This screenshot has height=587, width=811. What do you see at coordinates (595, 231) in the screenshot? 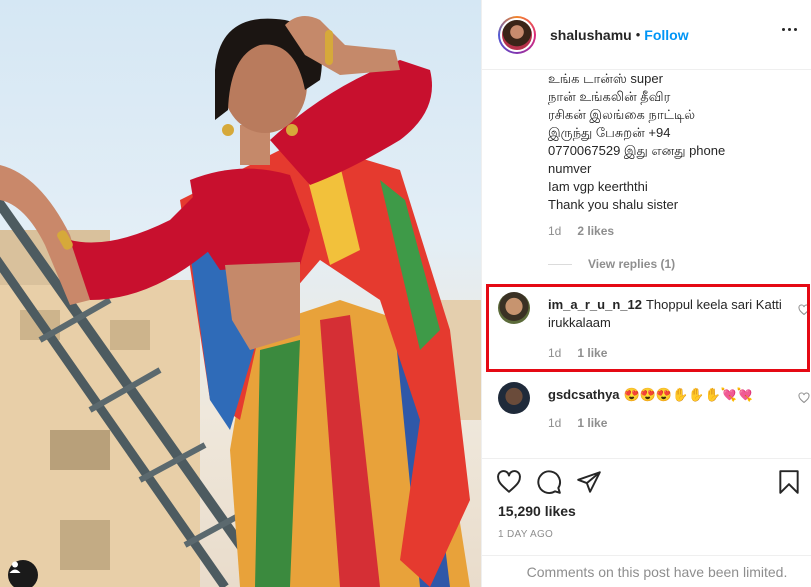
I see `comment-likes: 2 likes` at bounding box center [595, 231].